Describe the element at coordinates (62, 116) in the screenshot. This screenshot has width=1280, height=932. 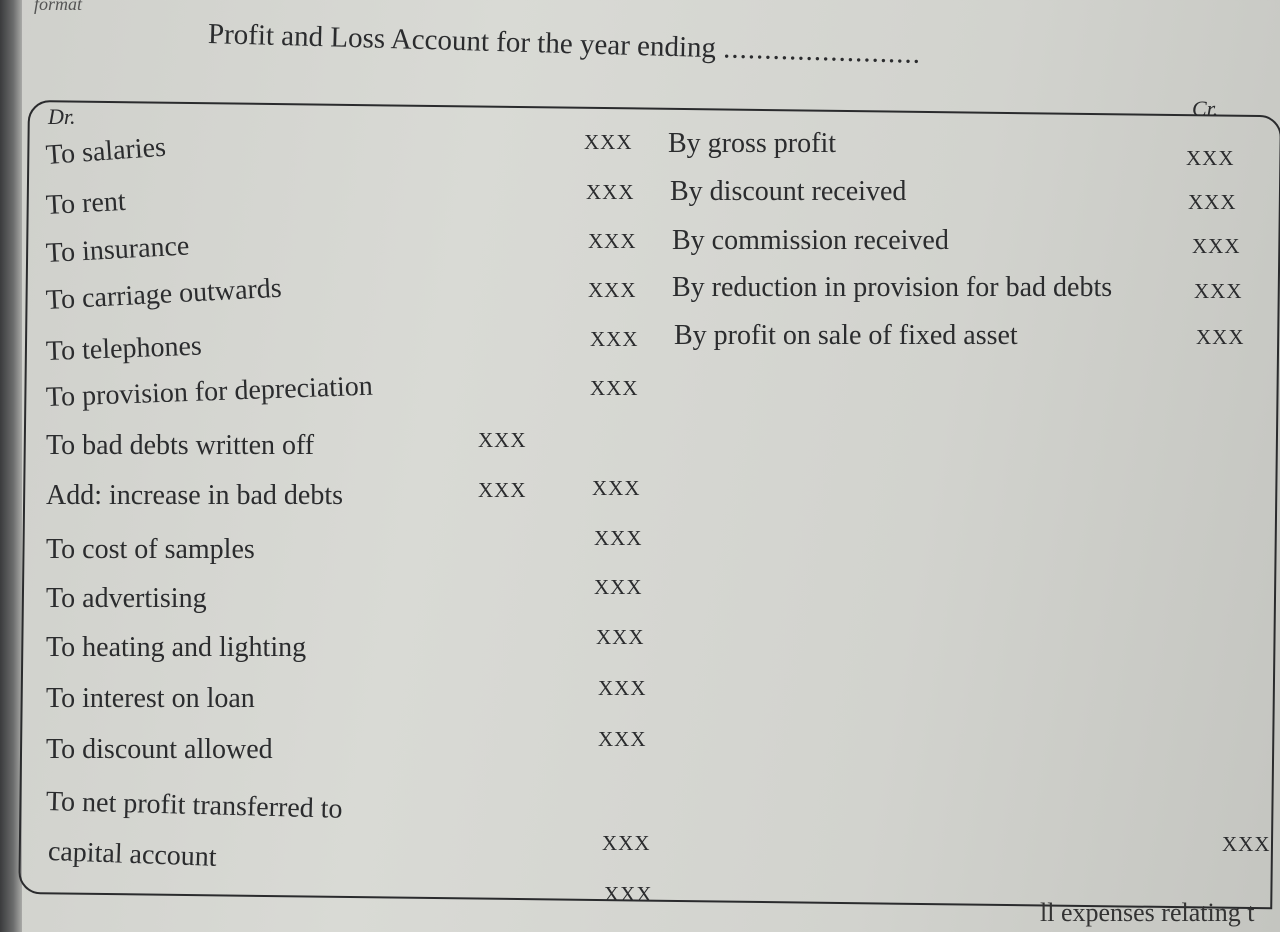
I see `debit-heading: Dr.` at that location.